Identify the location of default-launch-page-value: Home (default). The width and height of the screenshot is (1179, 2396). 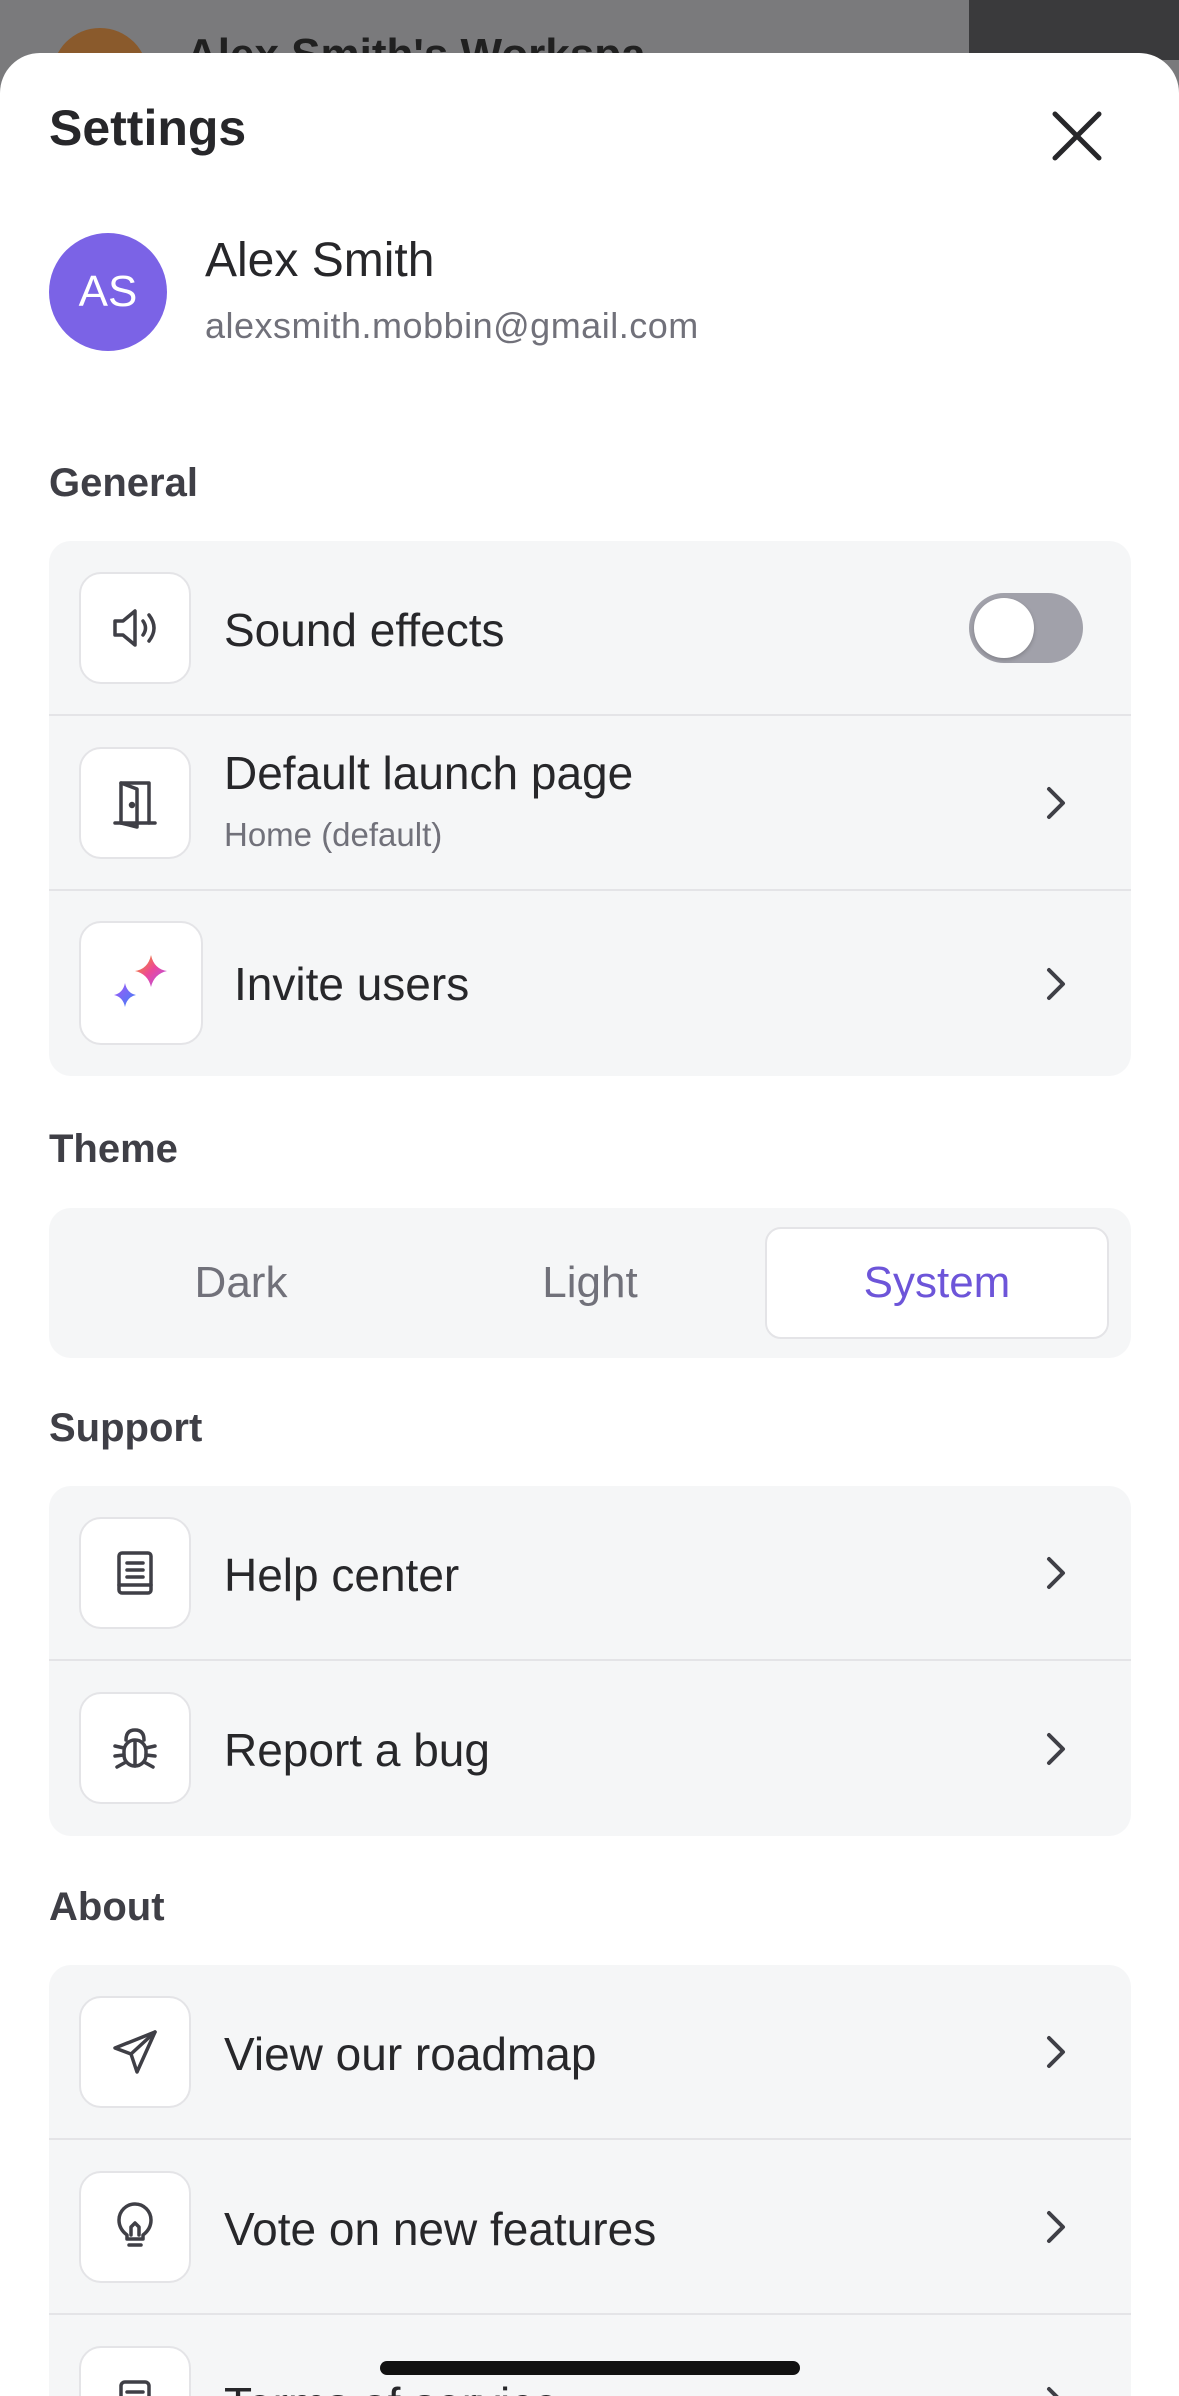
(333, 834).